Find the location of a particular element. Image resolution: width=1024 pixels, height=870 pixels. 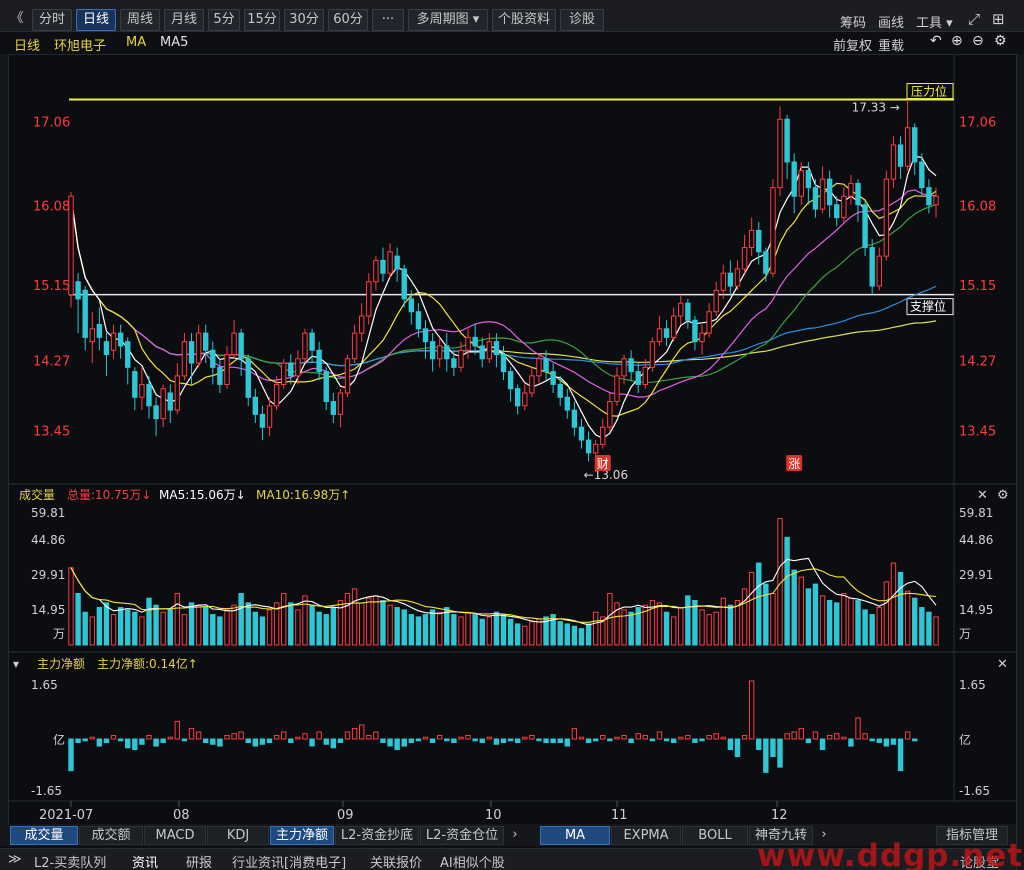

toolbar-right-0: 筹码 is located at coordinates (853, 21).